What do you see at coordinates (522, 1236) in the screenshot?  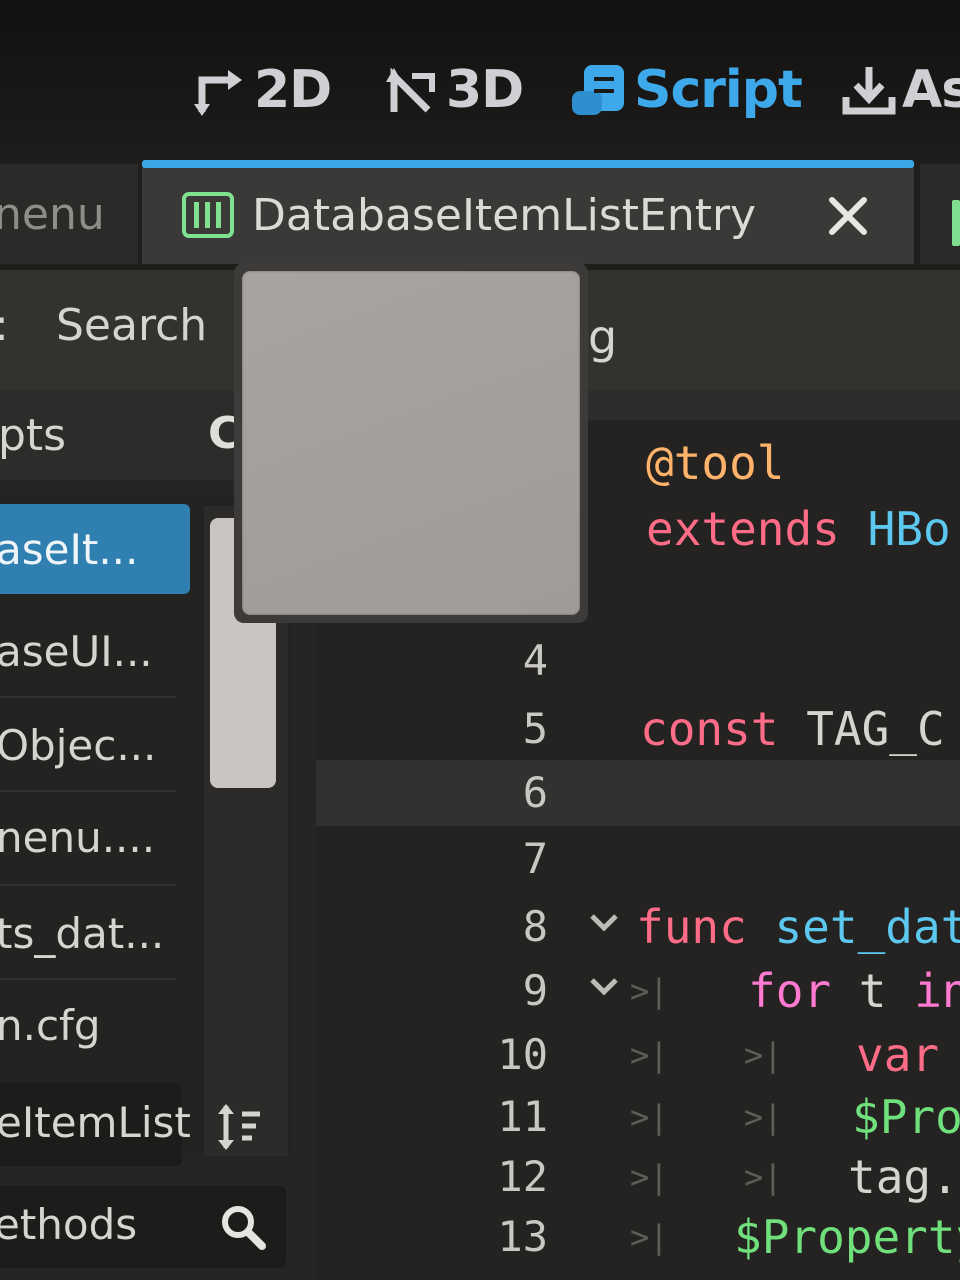 I see `line-number: 13` at bounding box center [522, 1236].